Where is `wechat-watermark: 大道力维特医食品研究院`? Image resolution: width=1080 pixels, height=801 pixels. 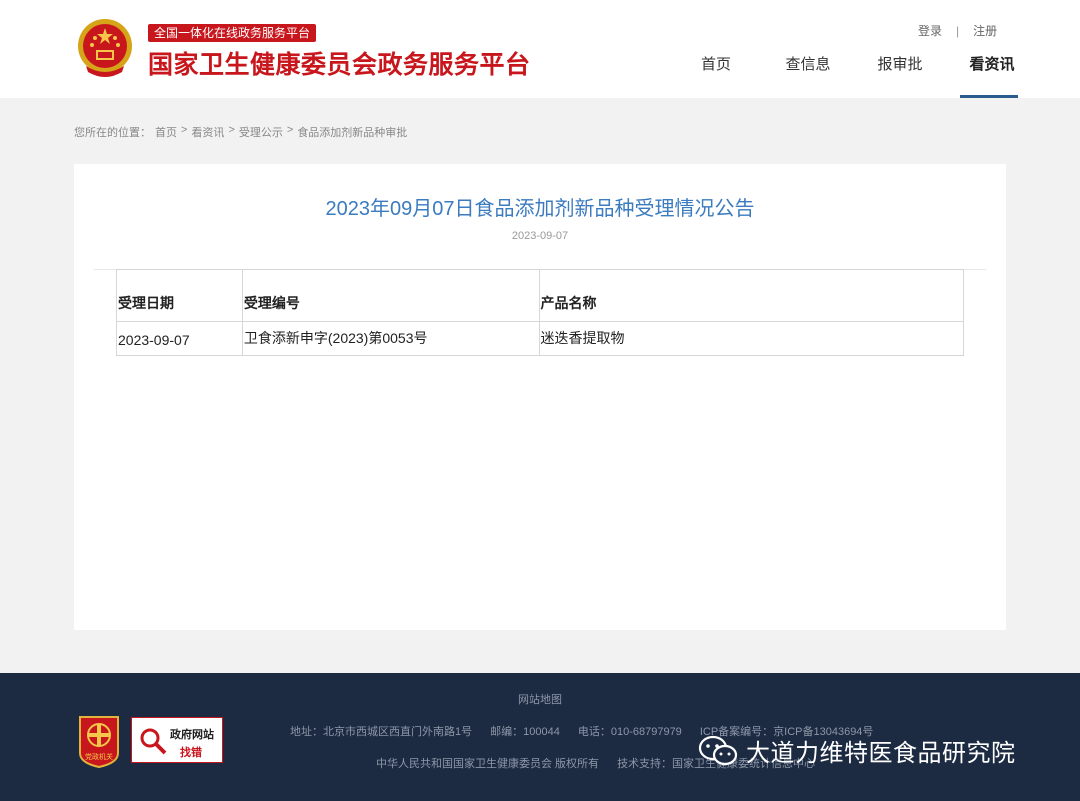
wechat-watermark: 大道力维特医食品研究院 is located at coordinates (857, 750).